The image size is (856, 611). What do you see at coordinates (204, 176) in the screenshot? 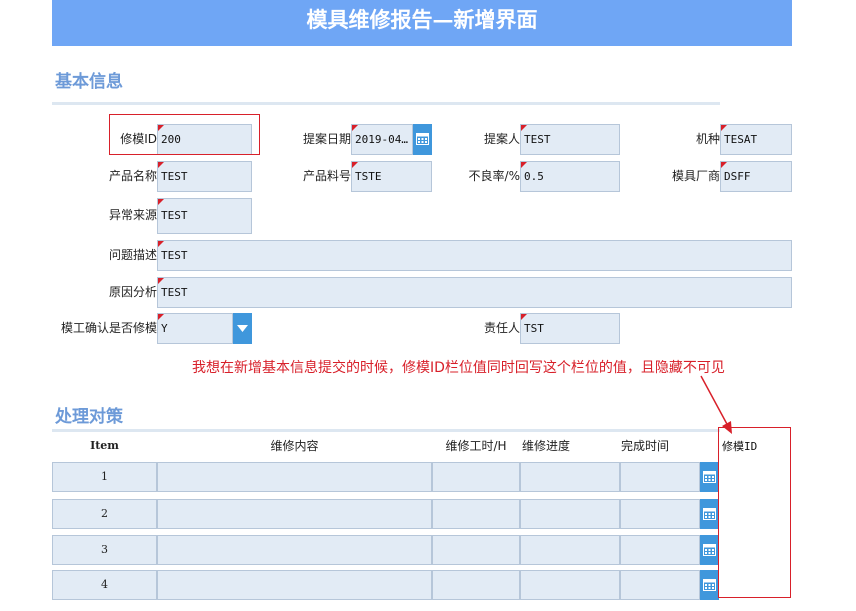
I see `product-name-field: TEST` at bounding box center [204, 176].